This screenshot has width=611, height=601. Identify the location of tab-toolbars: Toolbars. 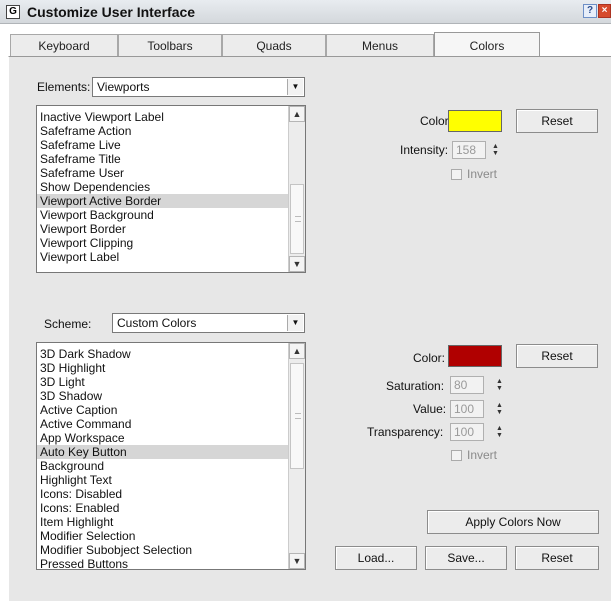
(170, 45).